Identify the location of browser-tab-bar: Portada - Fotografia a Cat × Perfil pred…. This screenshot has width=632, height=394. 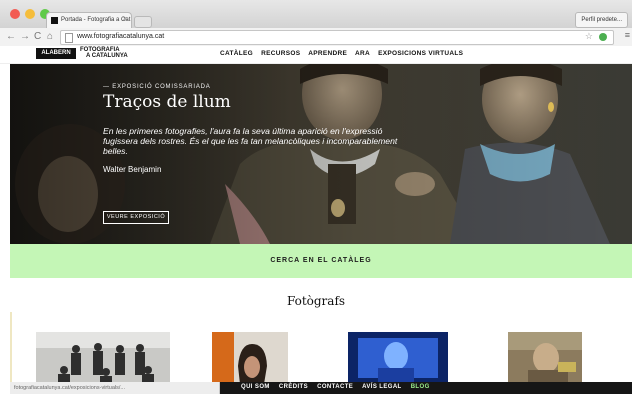
(316, 14).